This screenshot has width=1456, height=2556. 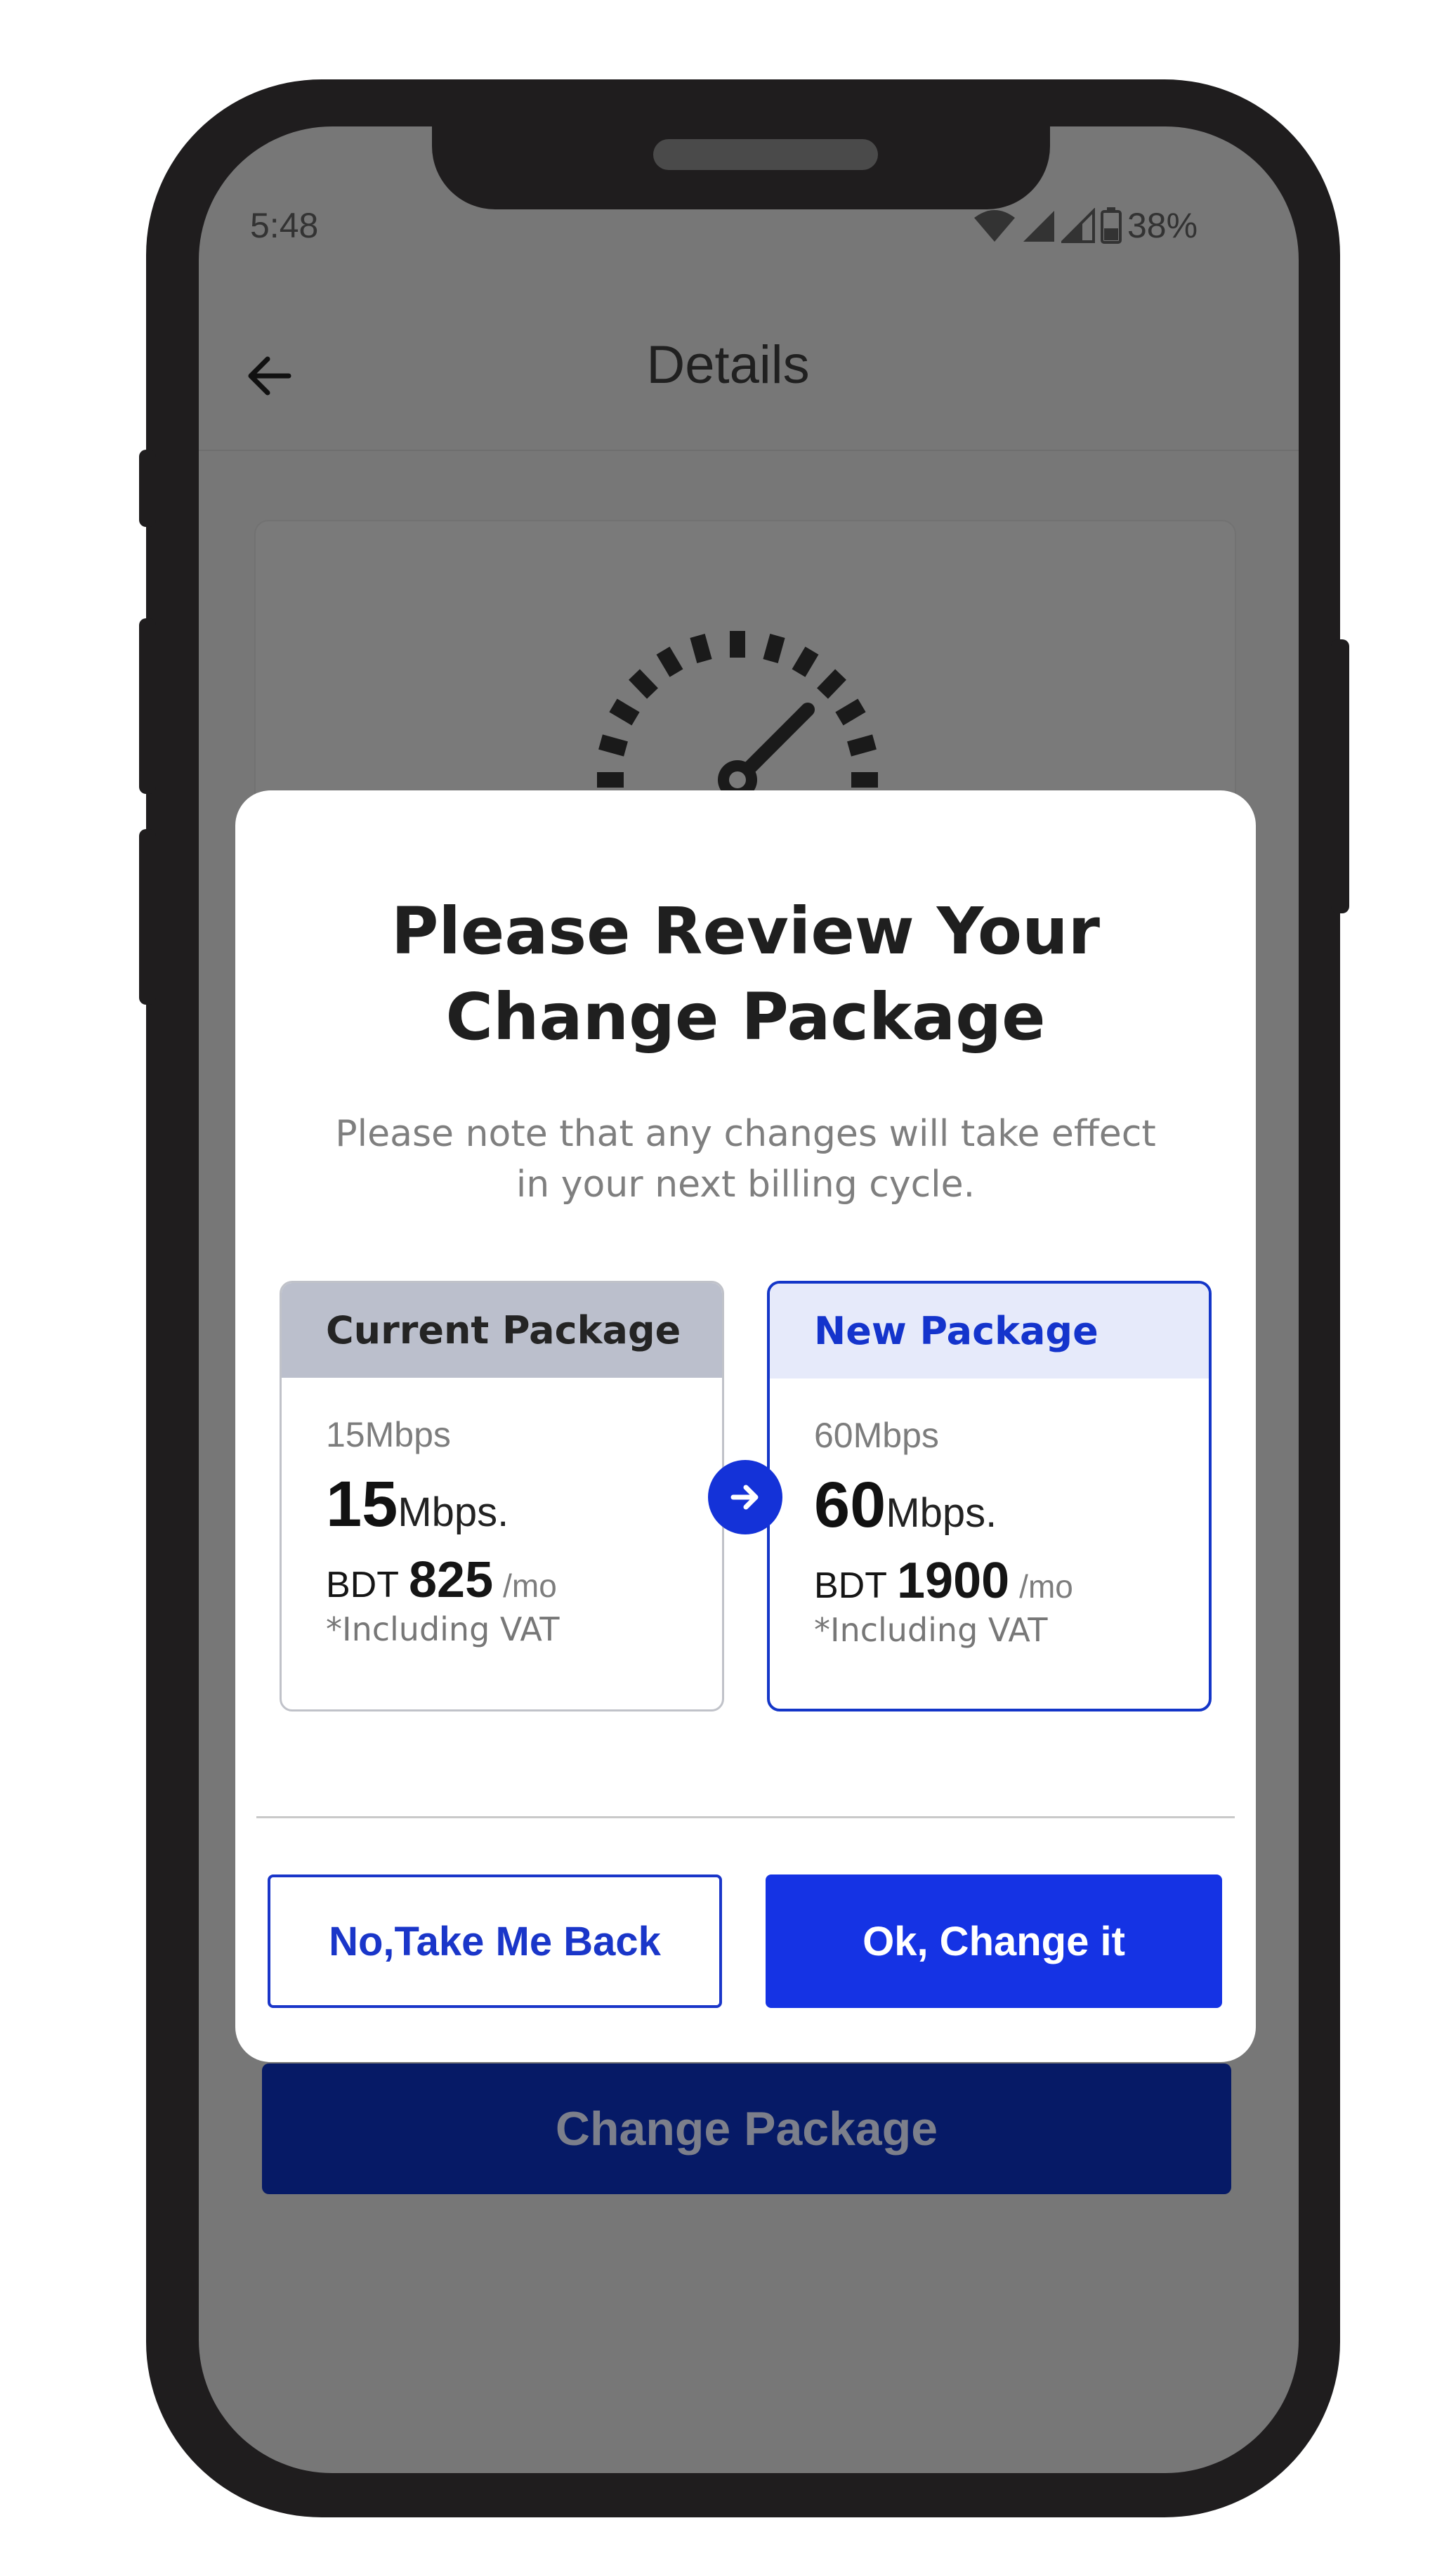 I want to click on modal-title: Please Review Your Change Package, so click(x=746, y=974).